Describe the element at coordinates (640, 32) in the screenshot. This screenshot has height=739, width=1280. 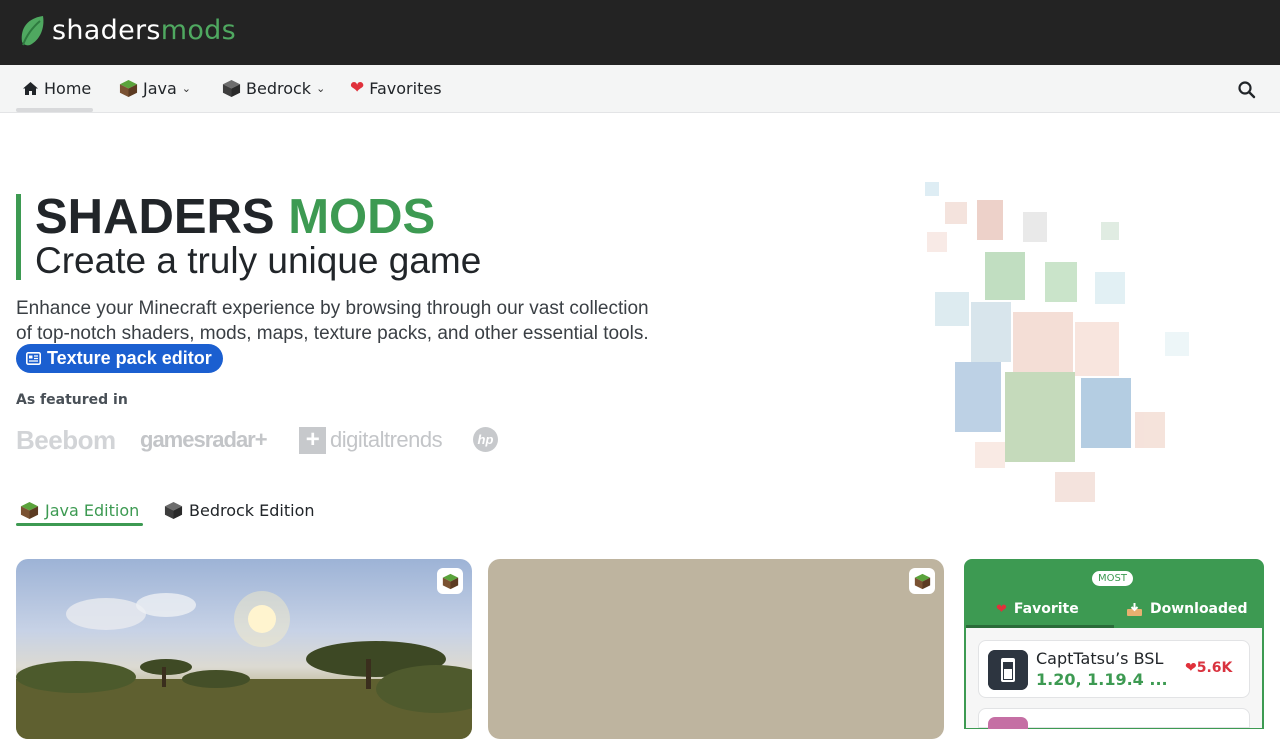
I see `top-header: shadersmods` at that location.